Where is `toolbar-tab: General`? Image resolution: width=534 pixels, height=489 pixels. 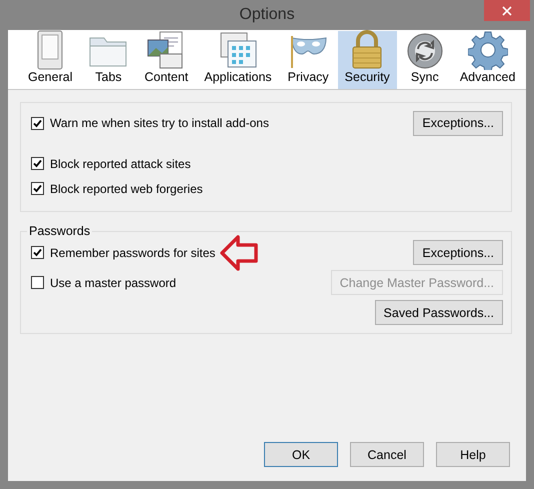
toolbar-tab: General is located at coordinates (50, 60).